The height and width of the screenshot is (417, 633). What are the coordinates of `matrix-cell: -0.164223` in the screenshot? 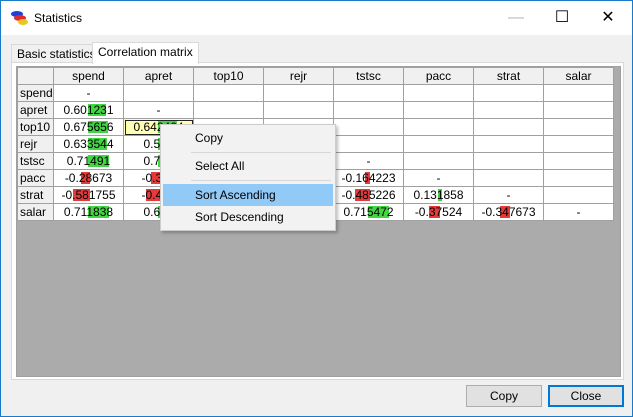 It's located at (368, 178).